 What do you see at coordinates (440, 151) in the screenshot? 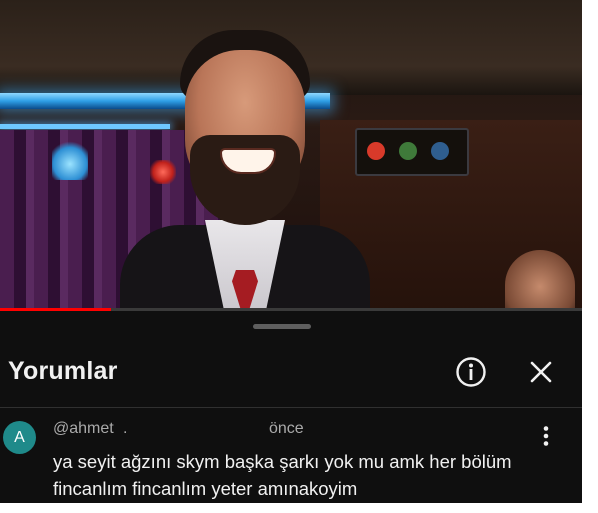
I see `stage-light-blue` at bounding box center [440, 151].